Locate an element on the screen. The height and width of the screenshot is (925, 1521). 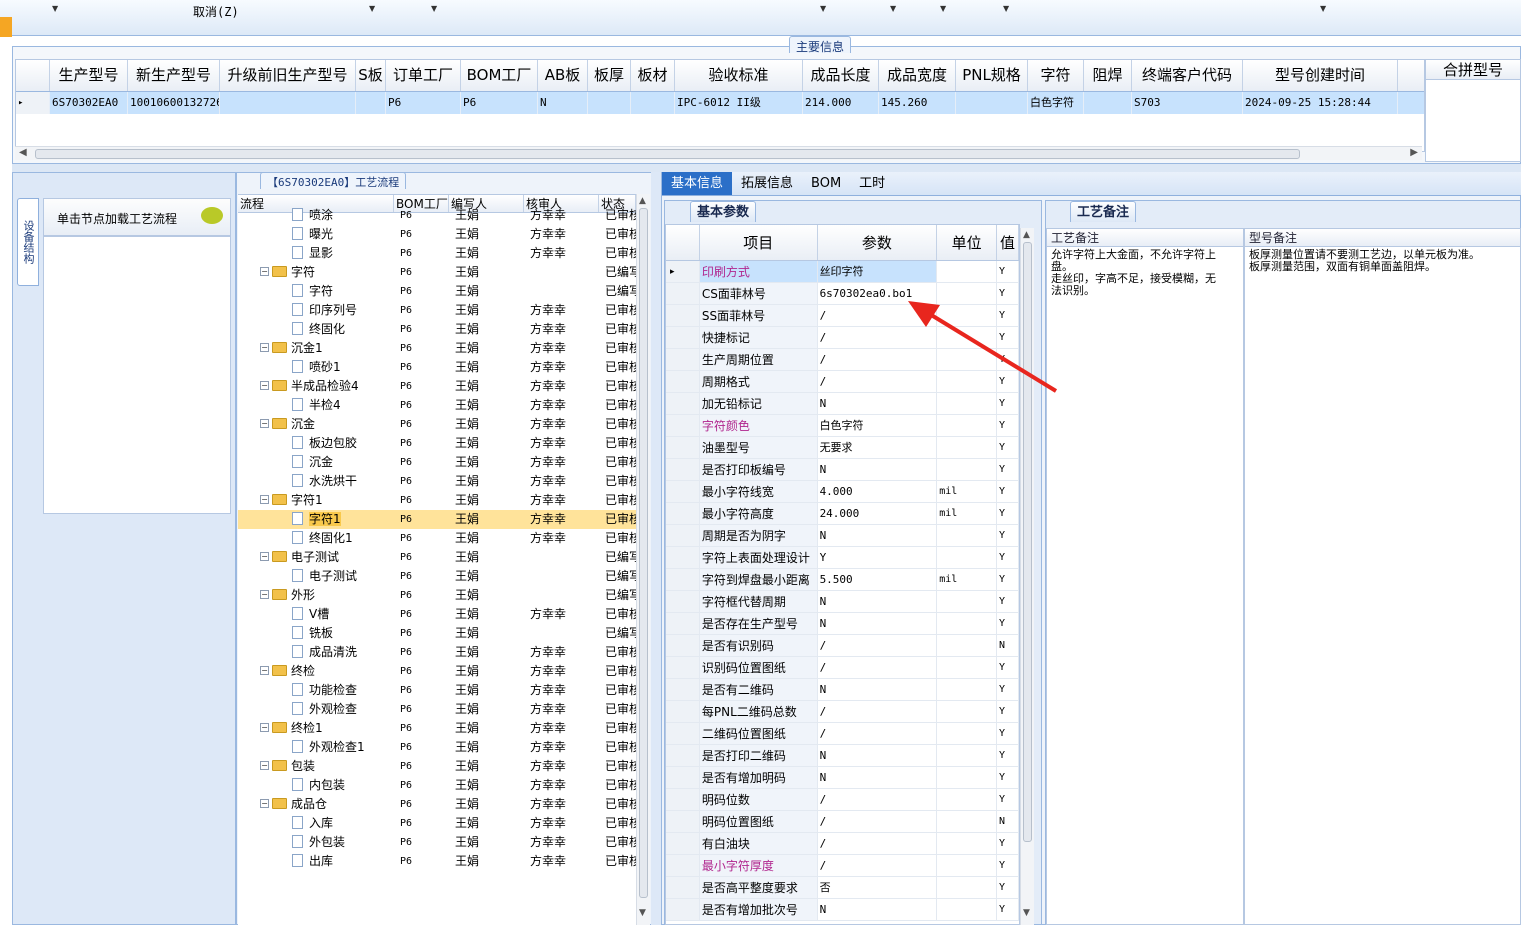
table-row: 明码位数 / Y is located at coordinates (842, 800).